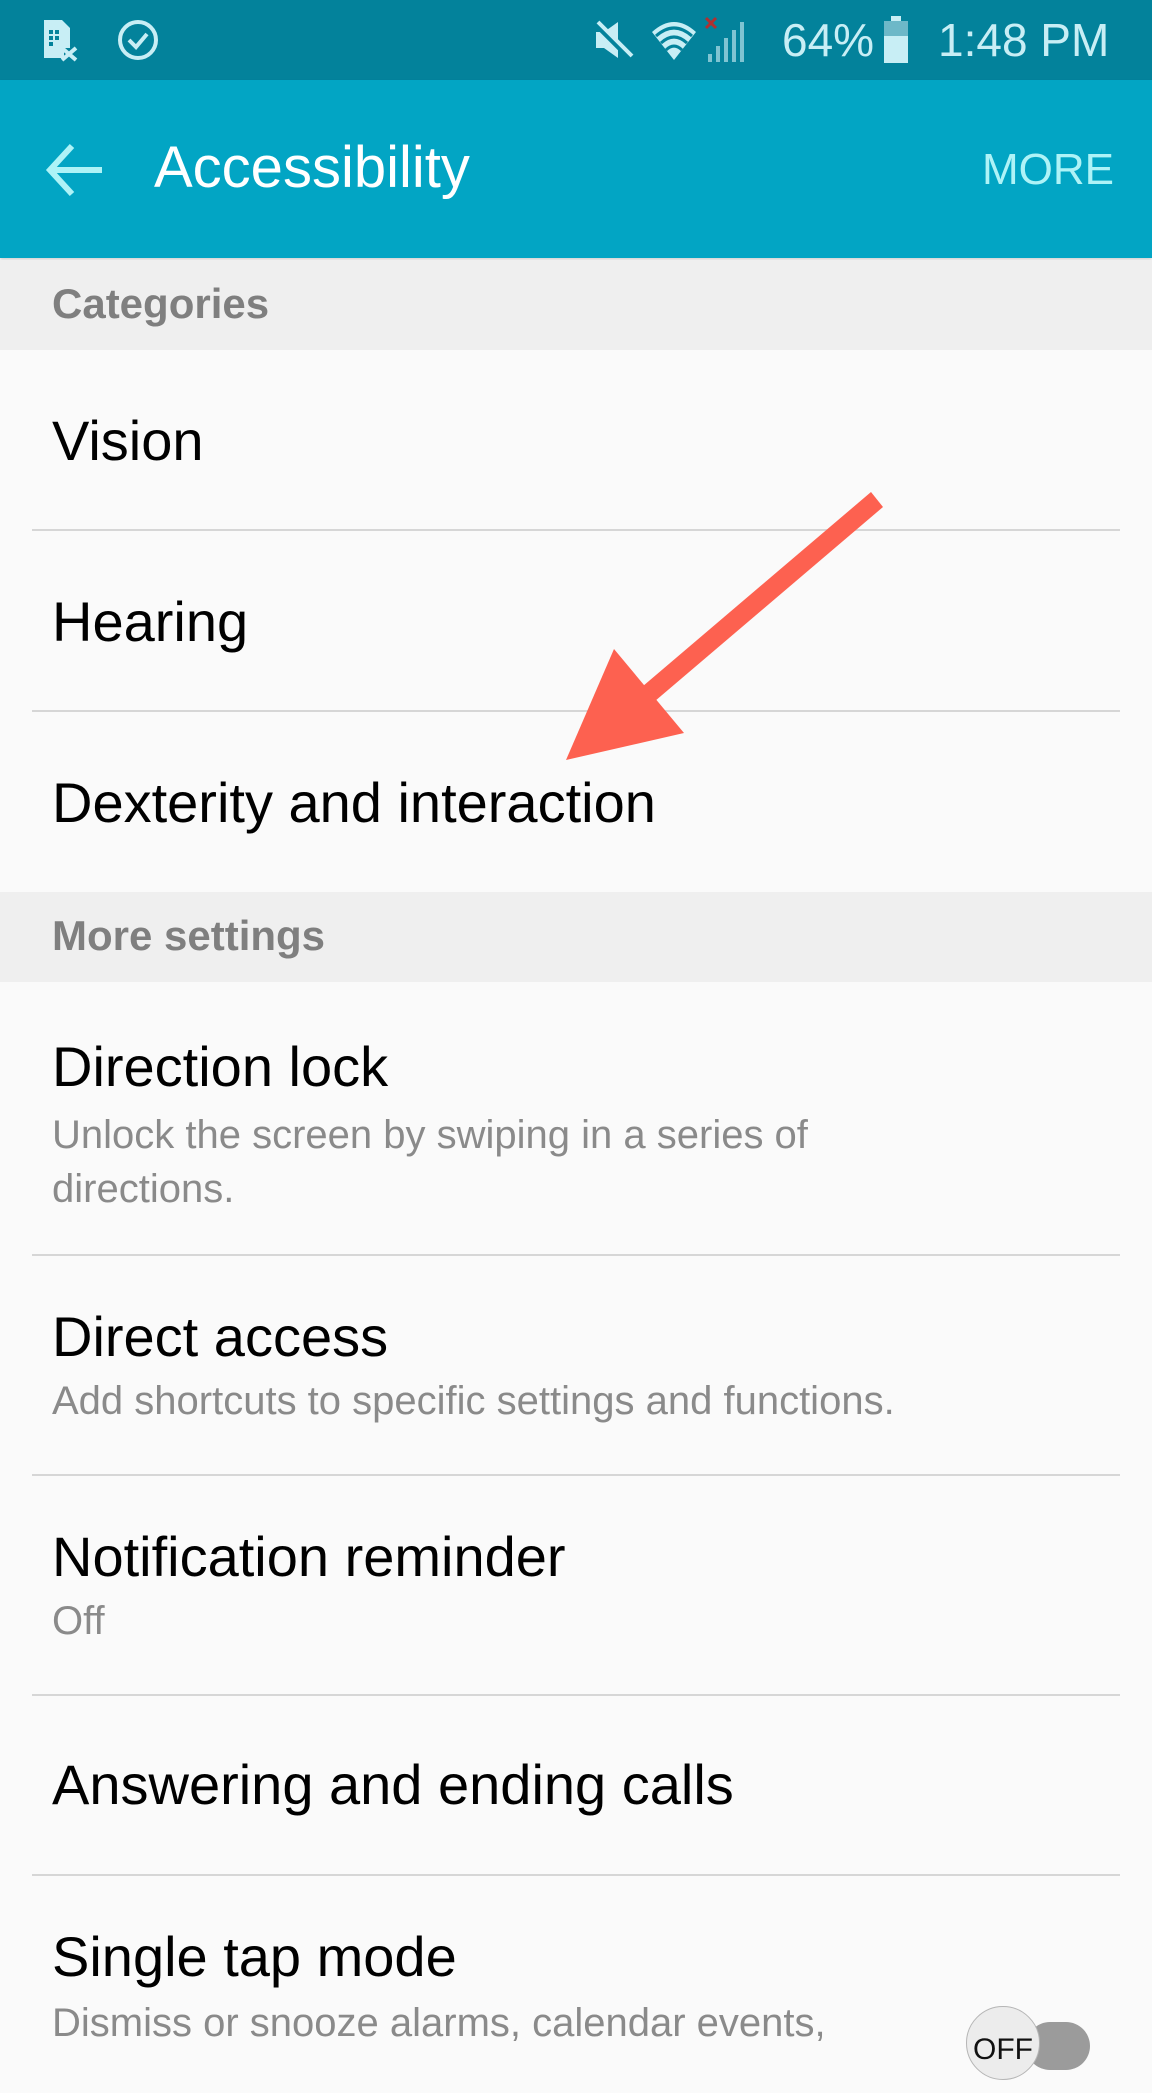  I want to click on toggle-knob: OFF, so click(1003, 2043).